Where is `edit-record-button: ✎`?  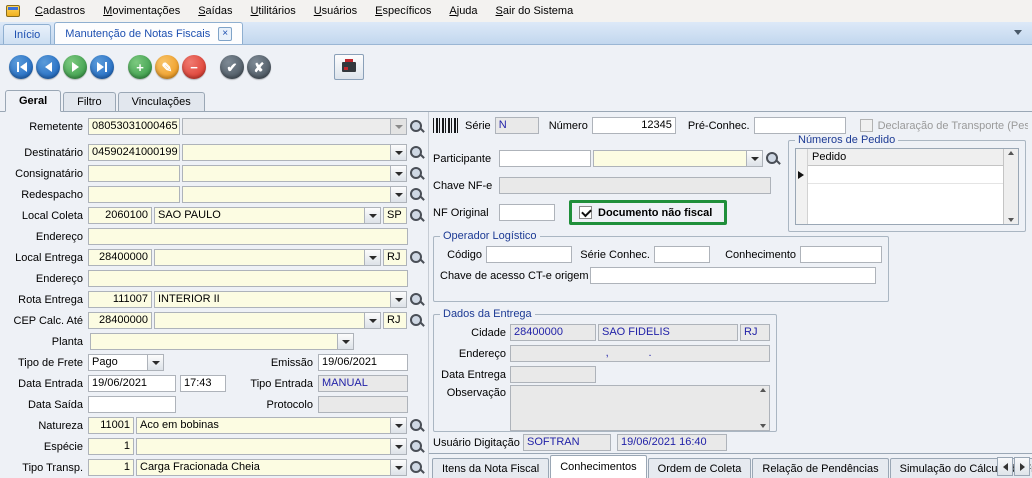
edit-record-button: ✎ is located at coordinates (167, 67).